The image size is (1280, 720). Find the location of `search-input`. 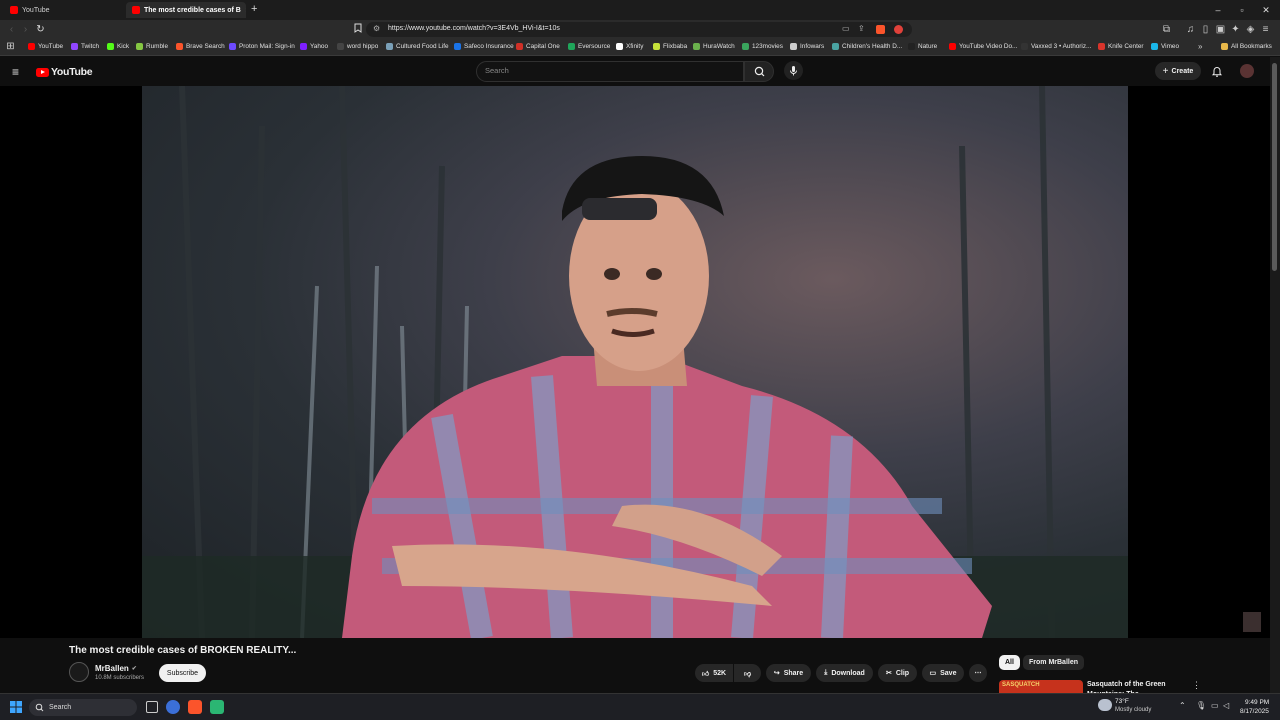

search-input is located at coordinates (610, 70).